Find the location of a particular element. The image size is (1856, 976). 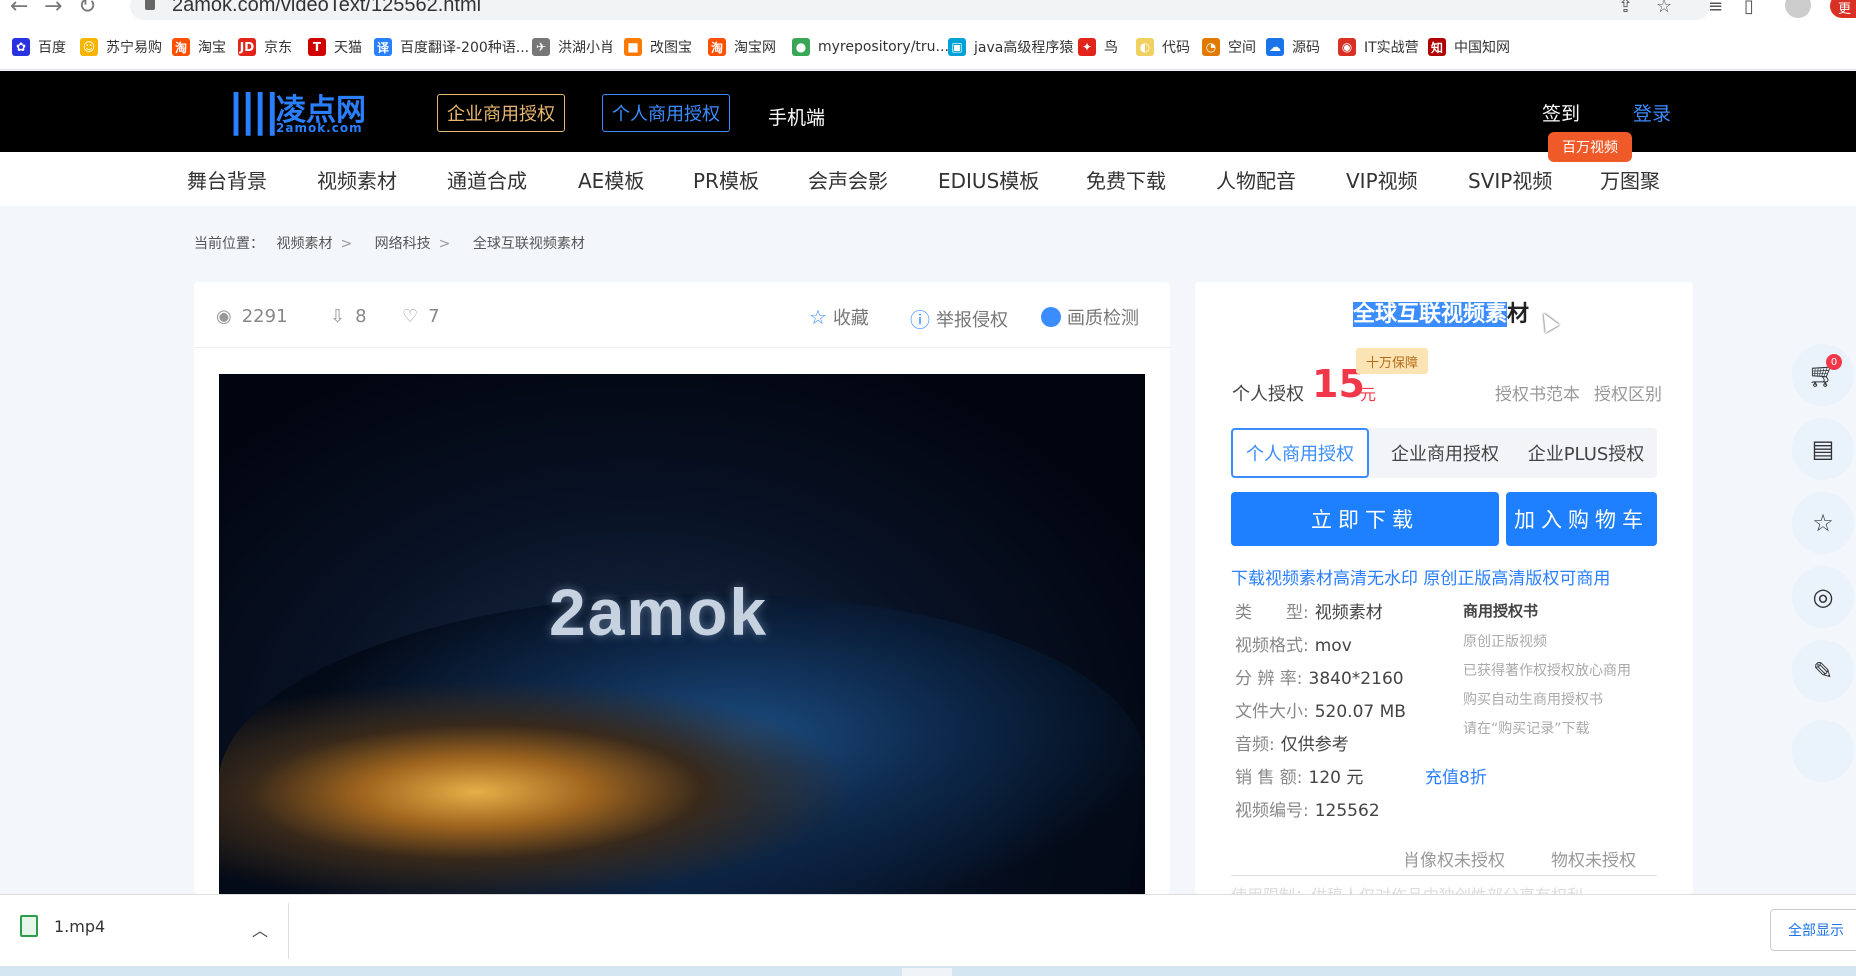

category-nav-item: 视频素材 is located at coordinates (357, 179).